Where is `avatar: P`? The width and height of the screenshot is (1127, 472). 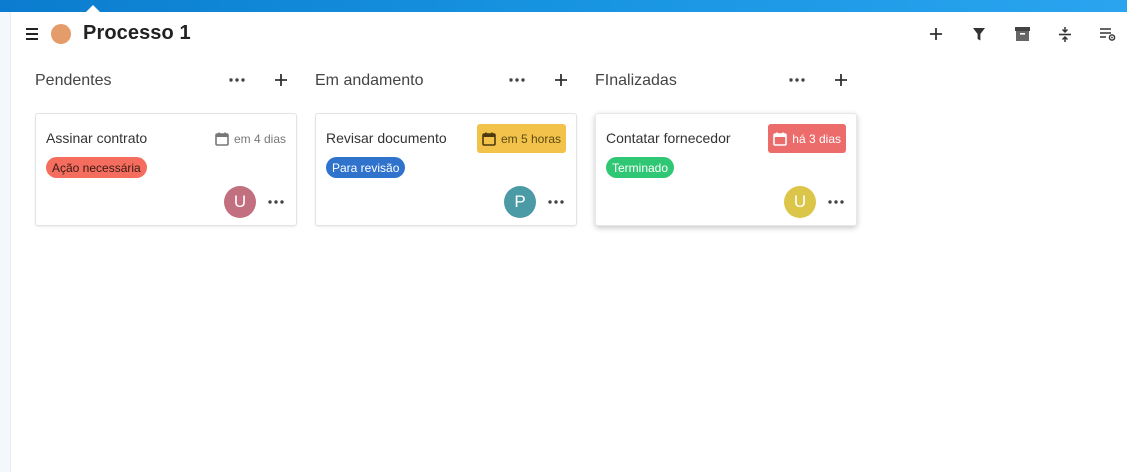
avatar: P is located at coordinates (520, 202).